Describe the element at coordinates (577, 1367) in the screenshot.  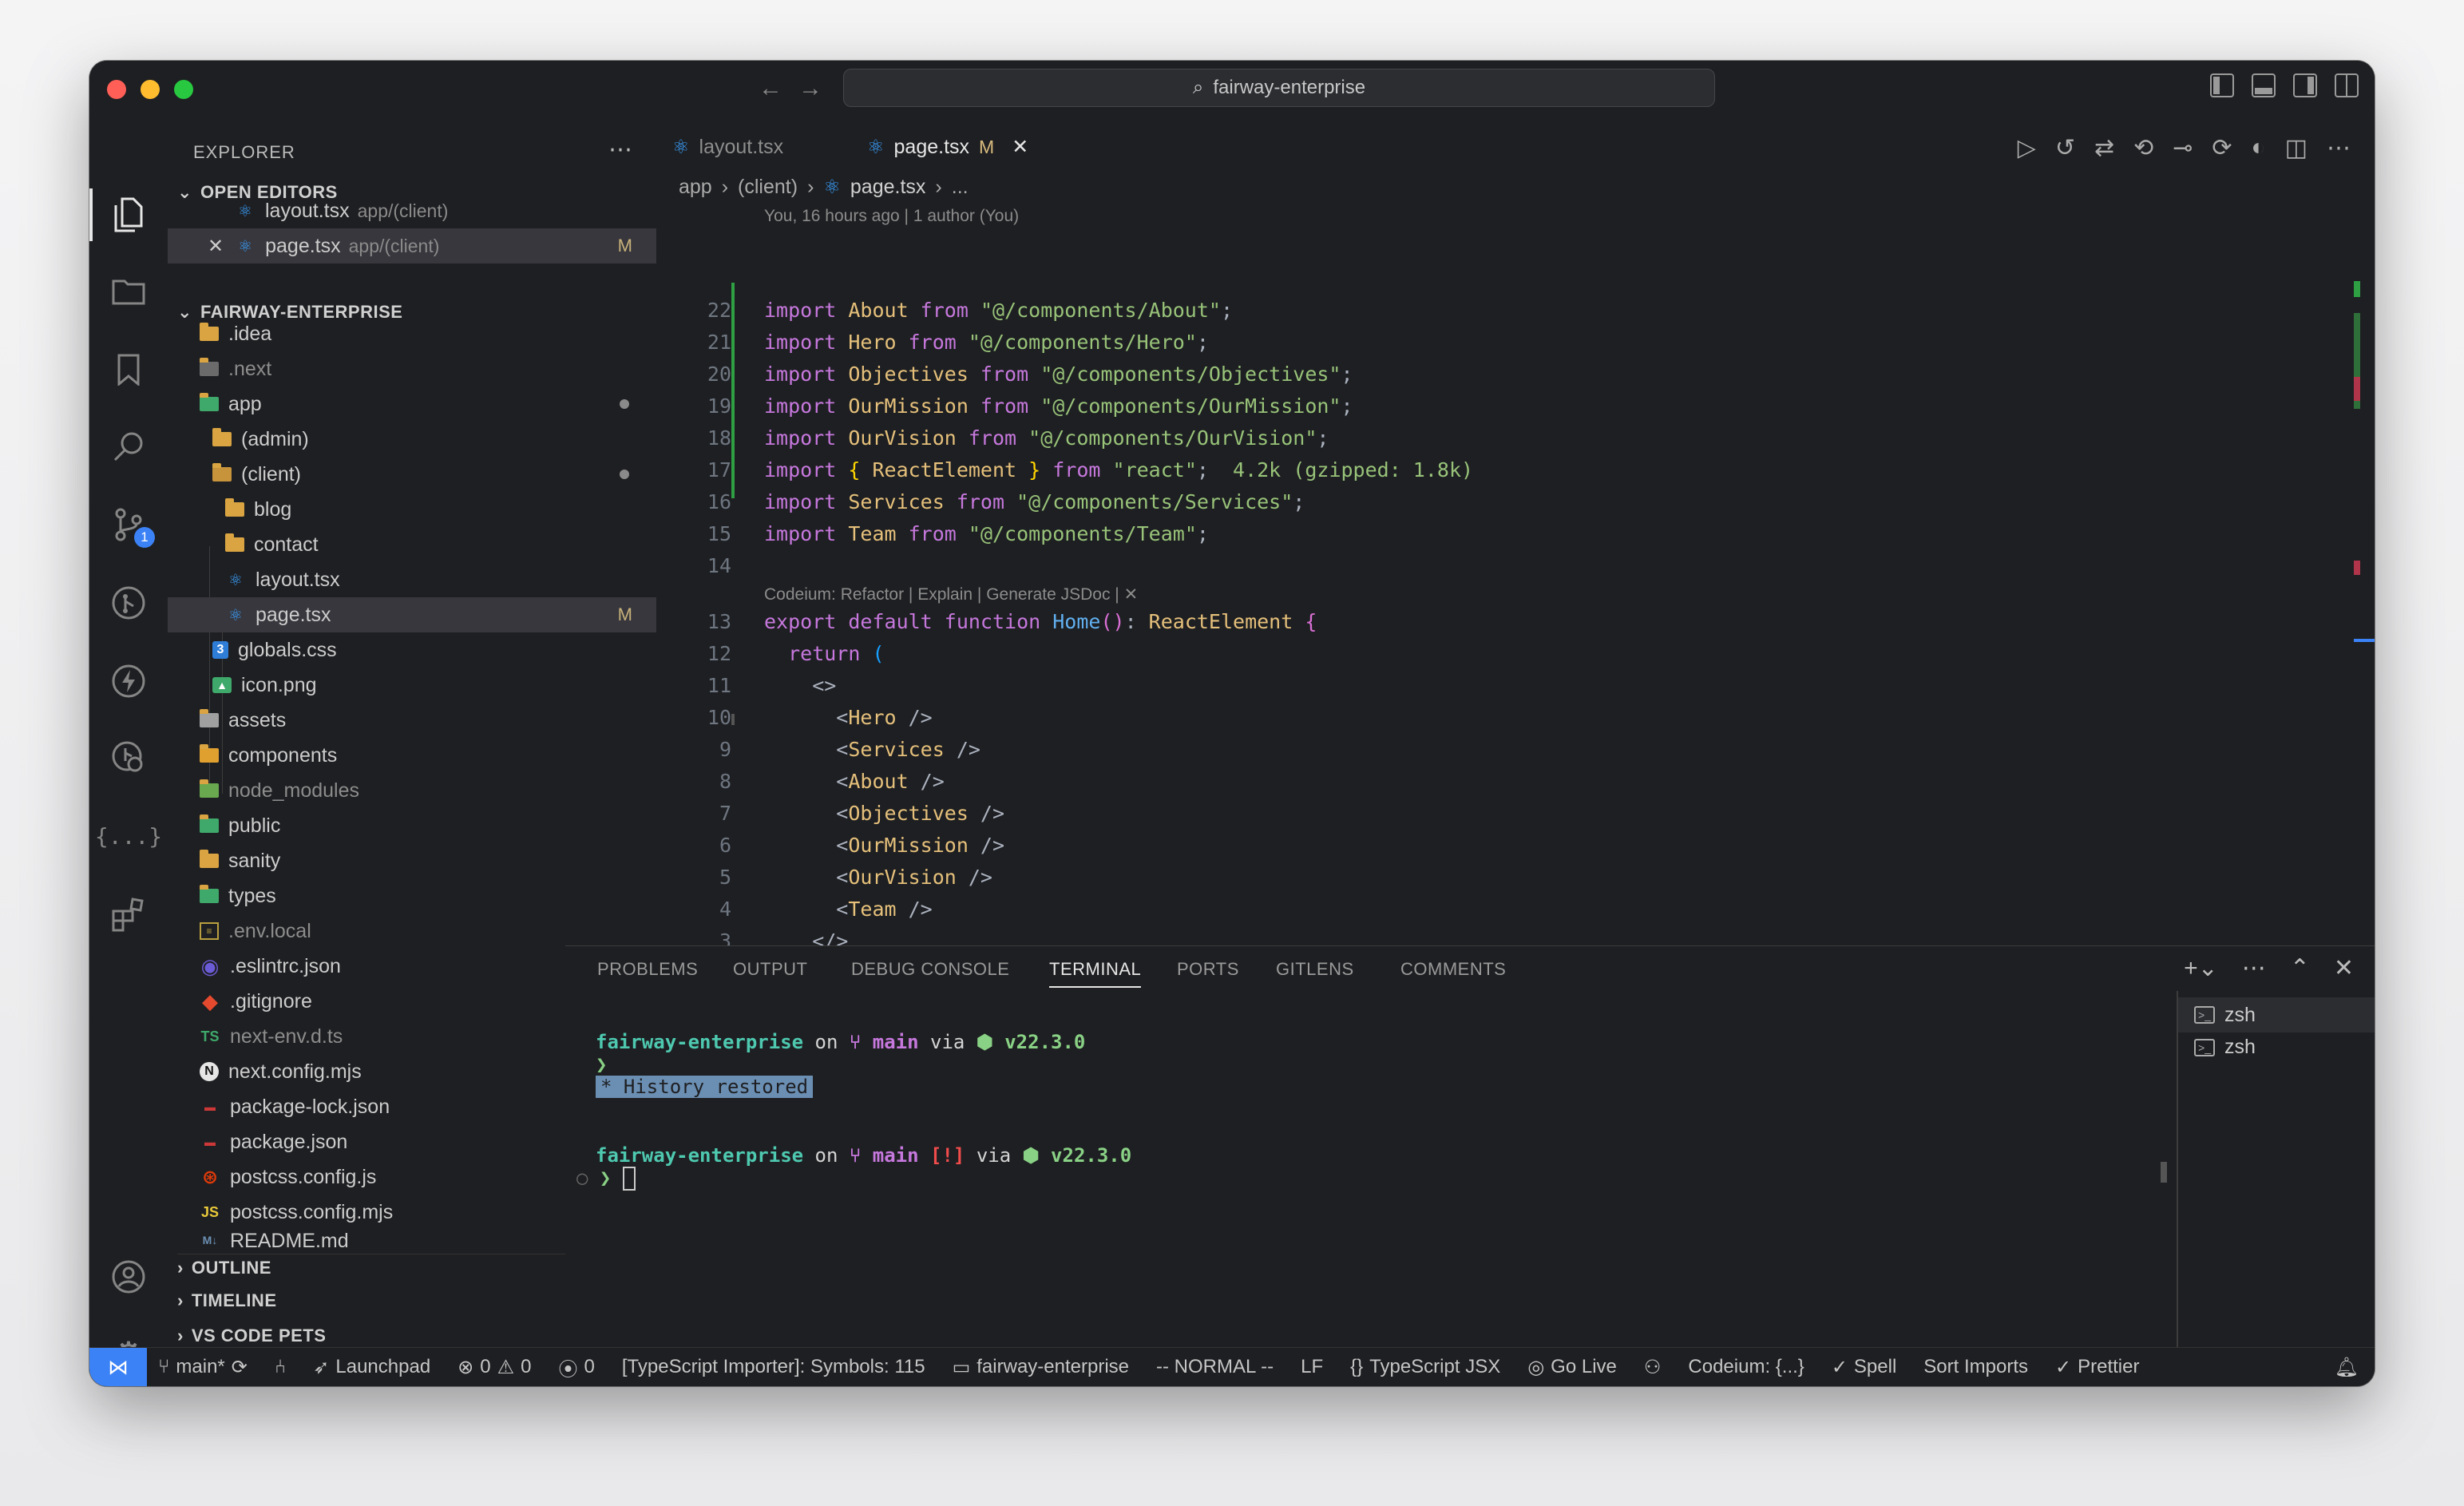
I see `ports-status: ⦿ 0` at that location.